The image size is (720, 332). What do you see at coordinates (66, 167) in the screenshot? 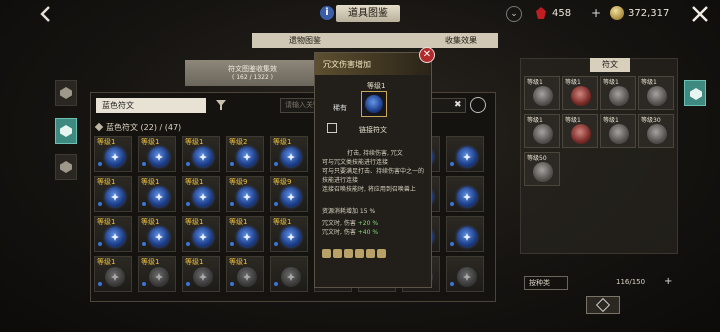
I see `category-relic-button` at bounding box center [66, 167].